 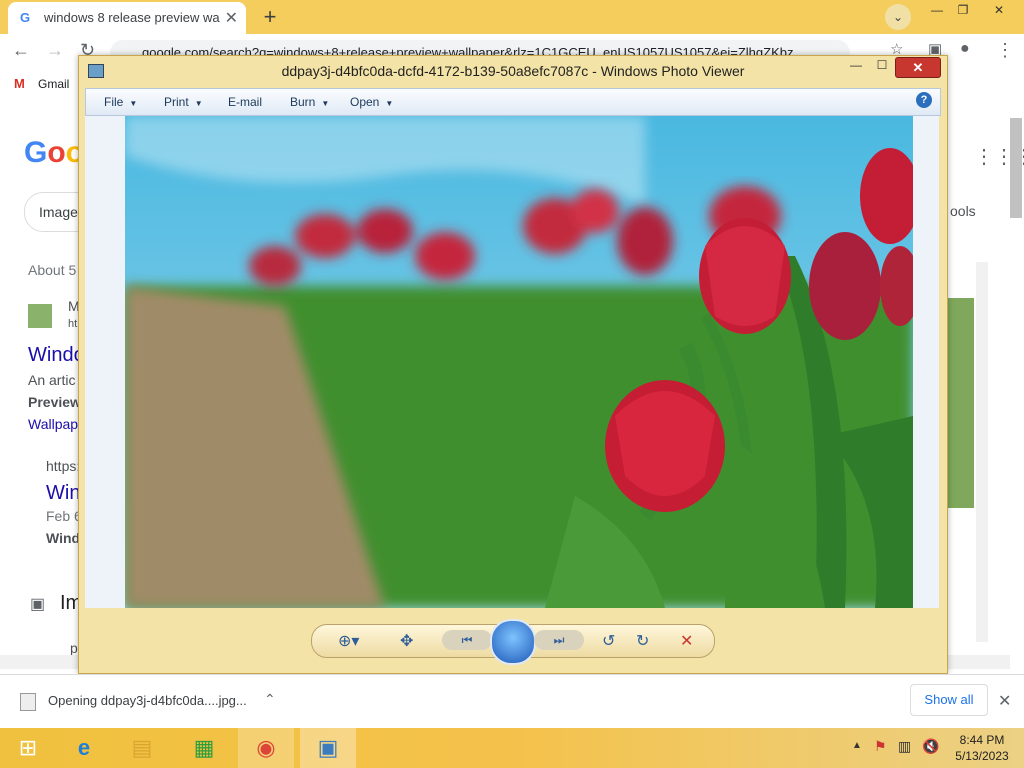 What do you see at coordinates (982, 748) in the screenshot?
I see `system-clock: 8:44 PM 5/13/2023` at bounding box center [982, 748].